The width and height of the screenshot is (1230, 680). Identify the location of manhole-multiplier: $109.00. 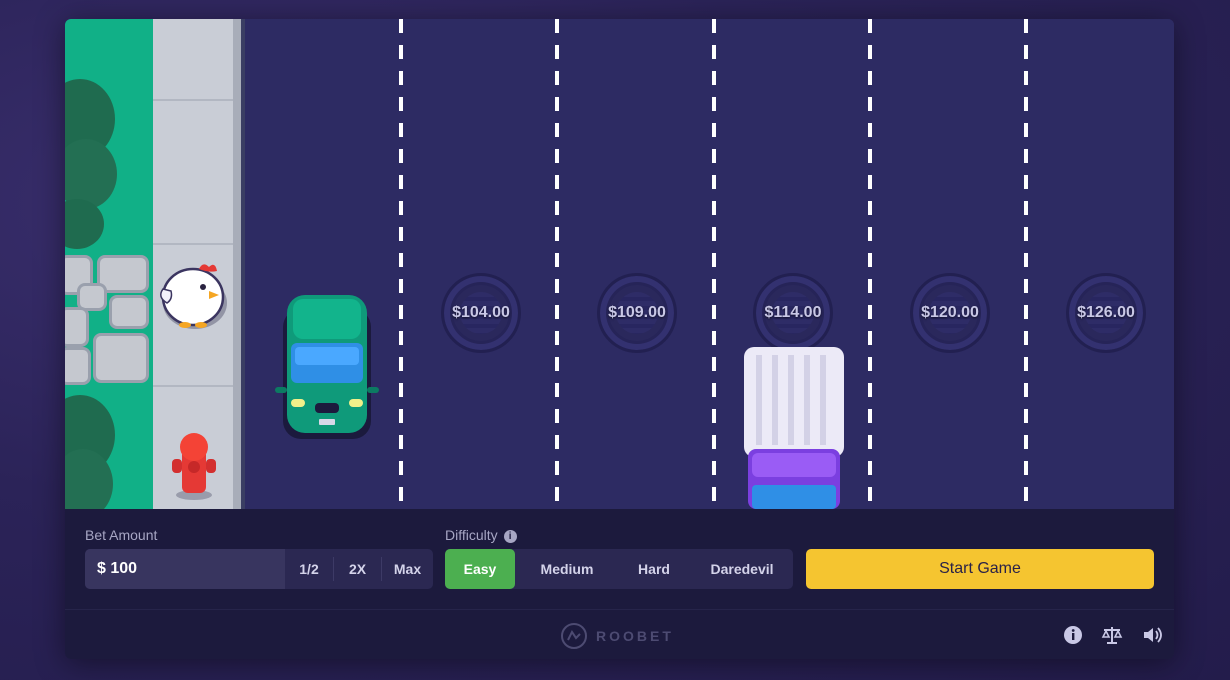
(637, 313).